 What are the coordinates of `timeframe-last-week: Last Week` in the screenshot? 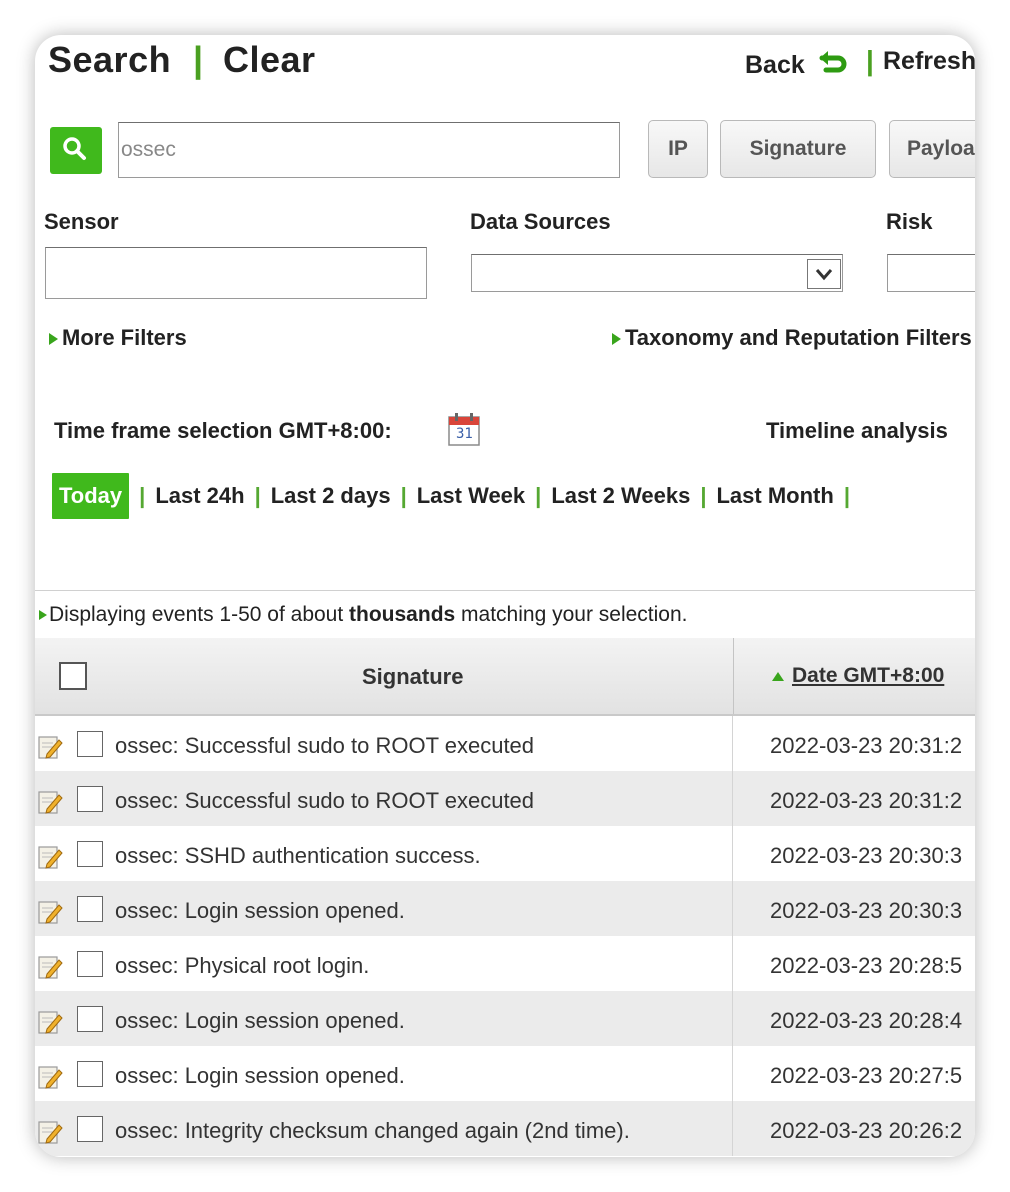 It's located at (471, 496).